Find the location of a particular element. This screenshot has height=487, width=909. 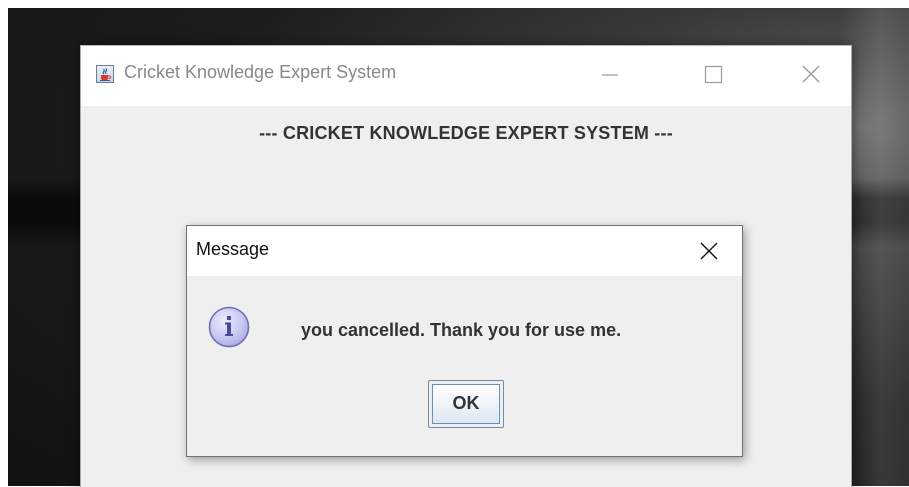

ok-button: OK is located at coordinates (466, 404).